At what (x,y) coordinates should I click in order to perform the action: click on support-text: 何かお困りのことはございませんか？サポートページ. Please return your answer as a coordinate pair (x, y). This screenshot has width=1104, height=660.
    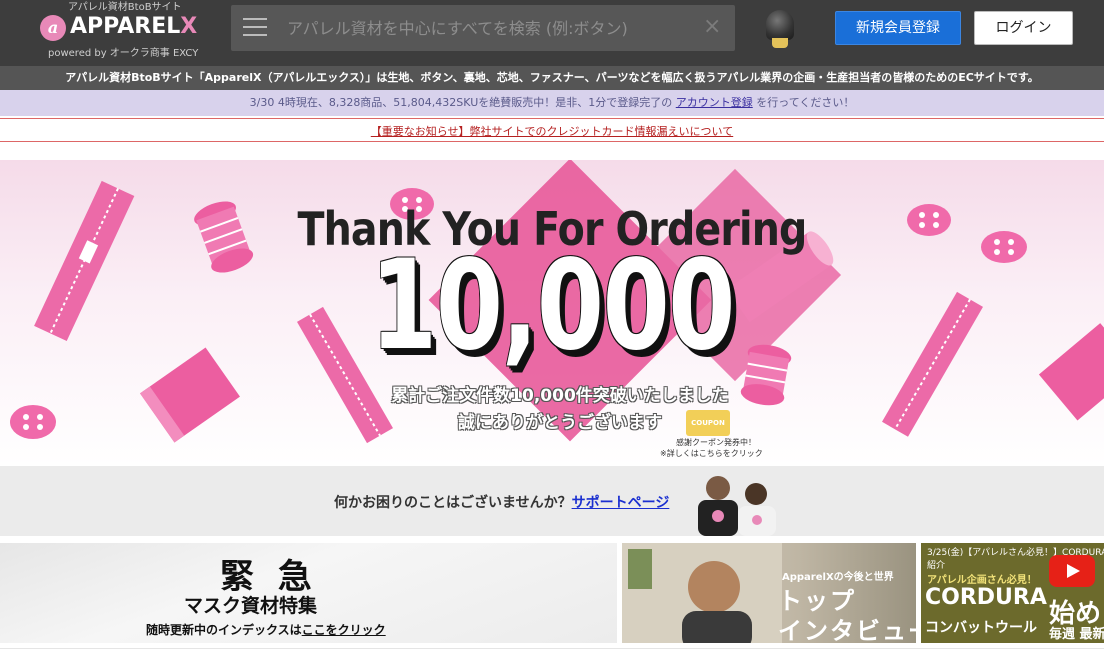
    Looking at the image, I should click on (501, 502).